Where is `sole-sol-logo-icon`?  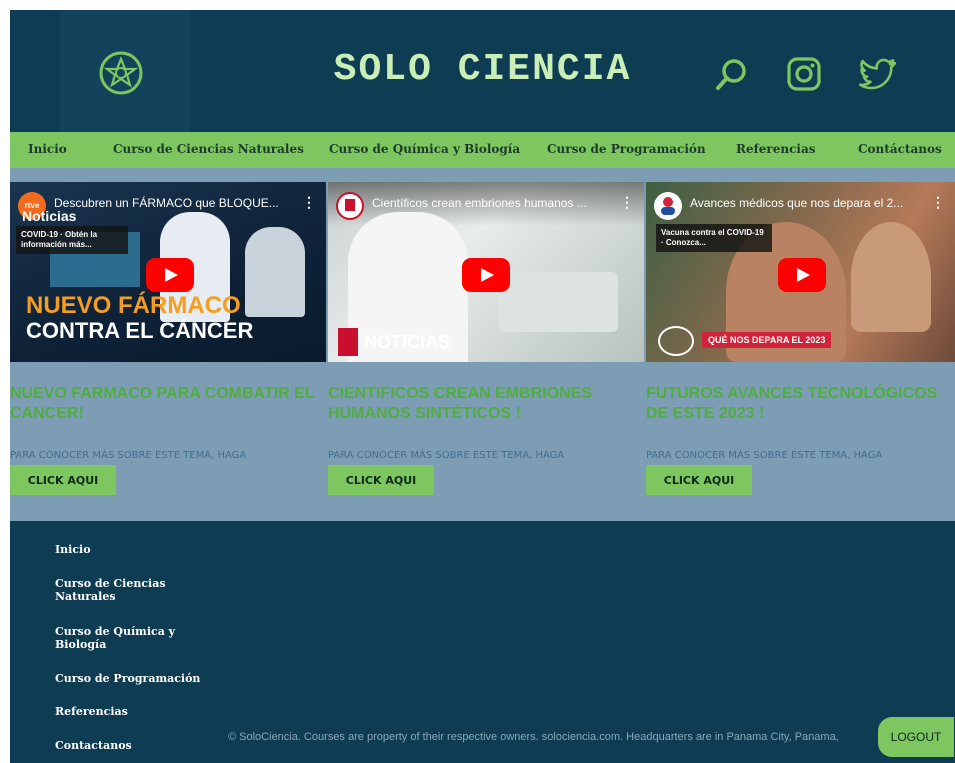
sole-sol-logo-icon is located at coordinates (676, 341).